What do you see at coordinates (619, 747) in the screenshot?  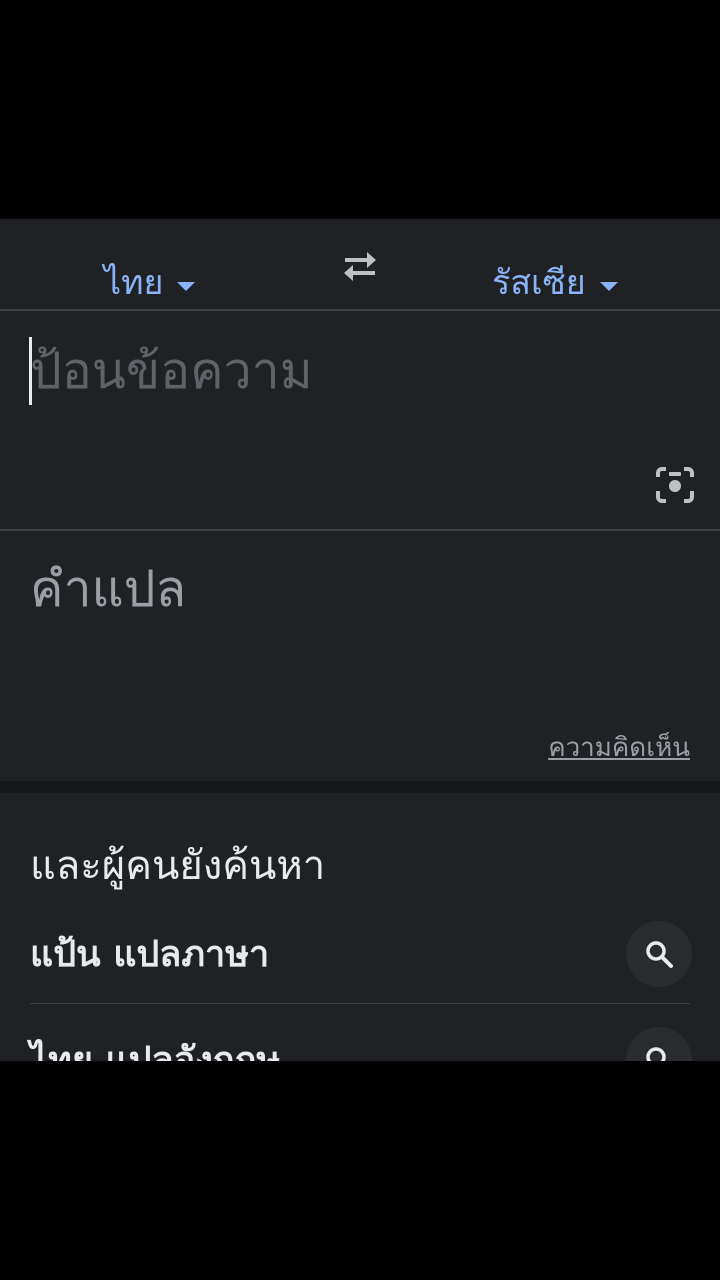 I see `feedback-link: ความคิดเห็น` at bounding box center [619, 747].